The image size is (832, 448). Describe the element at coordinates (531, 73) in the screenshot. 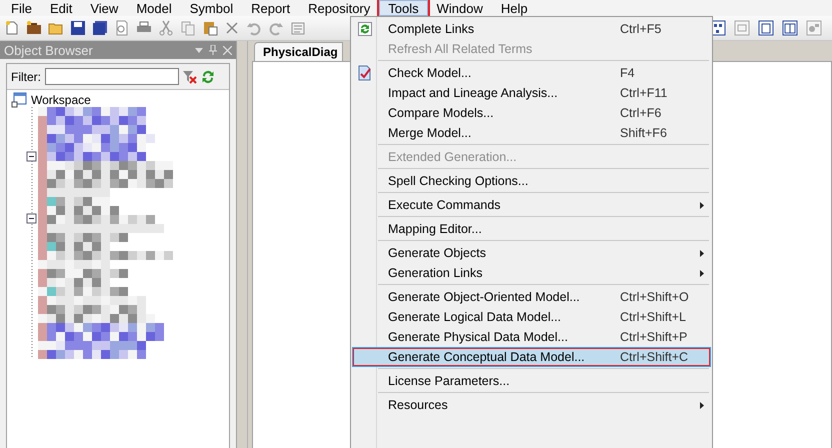

I see `menu-item: Check Model... F4` at that location.